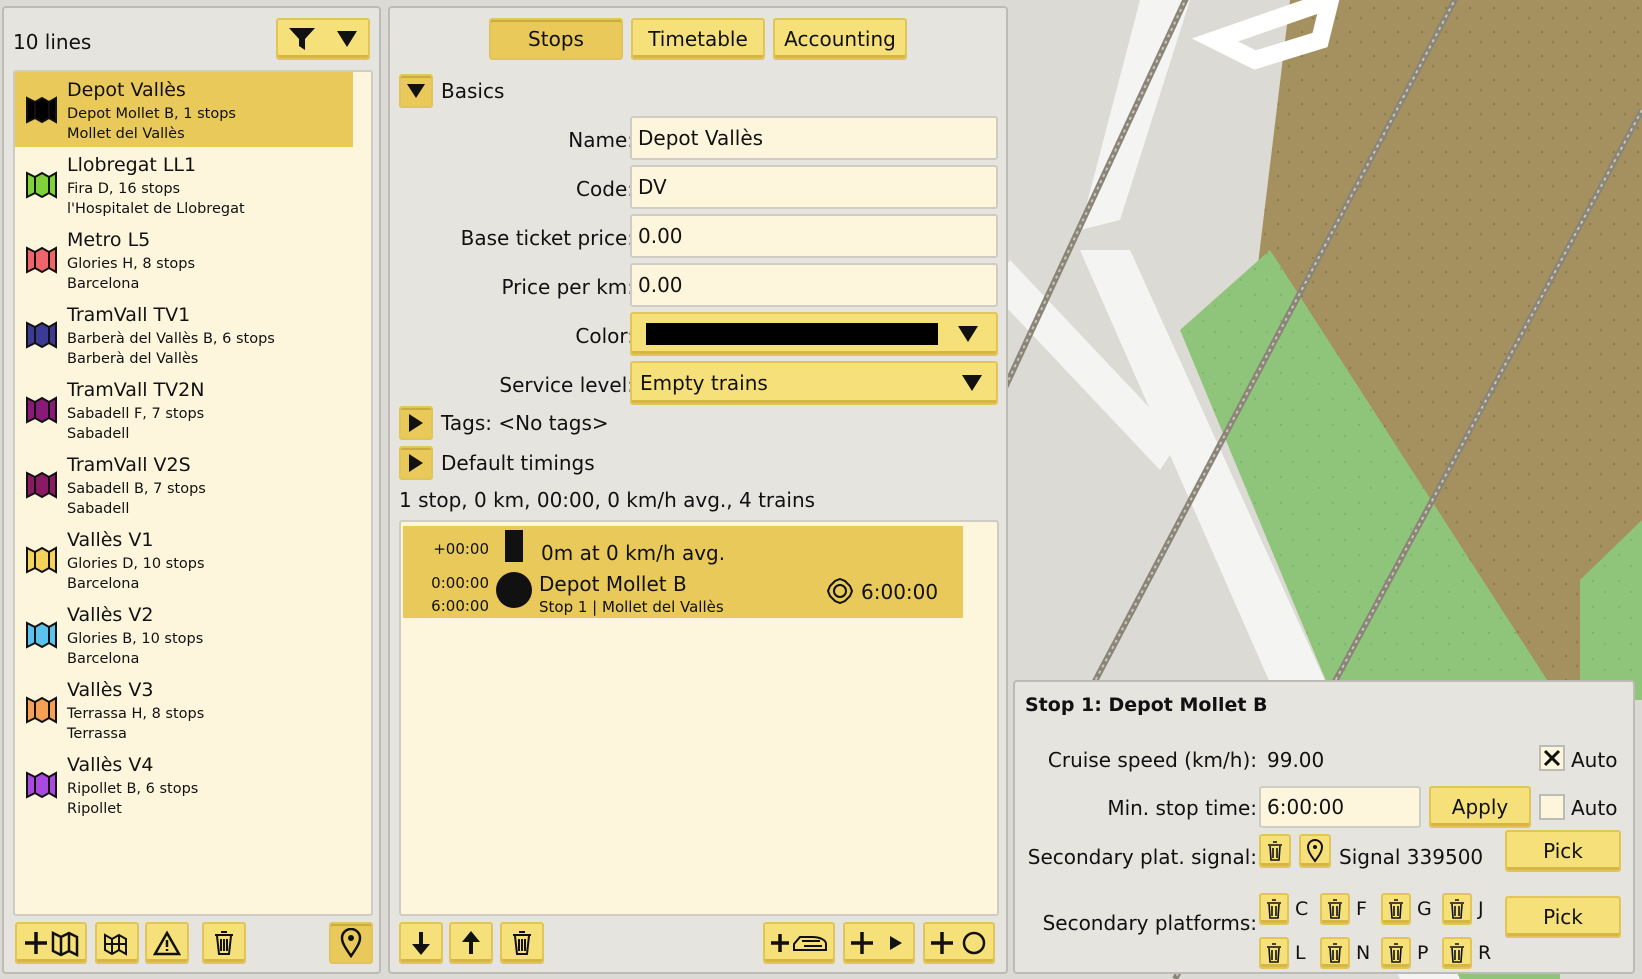  I want to click on segment-text: 0m at 0 km/h avg., so click(633, 553).